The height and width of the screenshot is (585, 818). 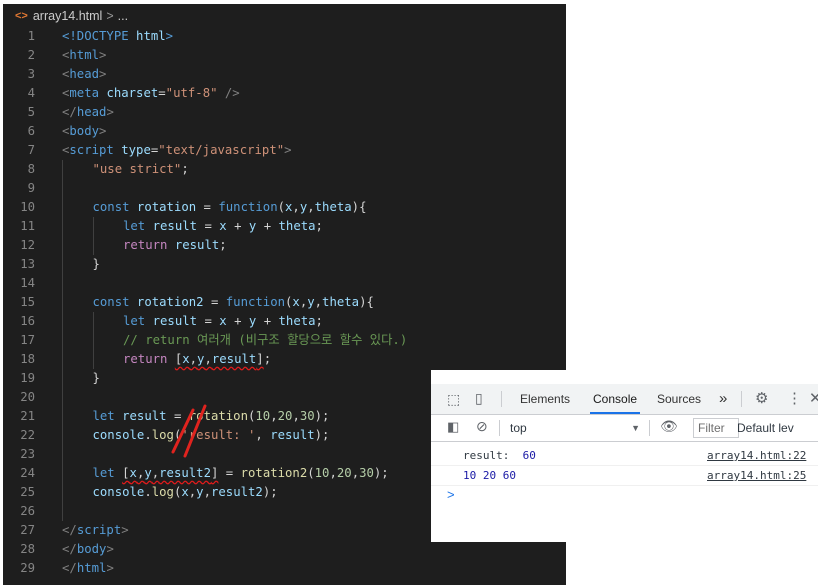 I want to click on close-icon: ✕, so click(x=813, y=398).